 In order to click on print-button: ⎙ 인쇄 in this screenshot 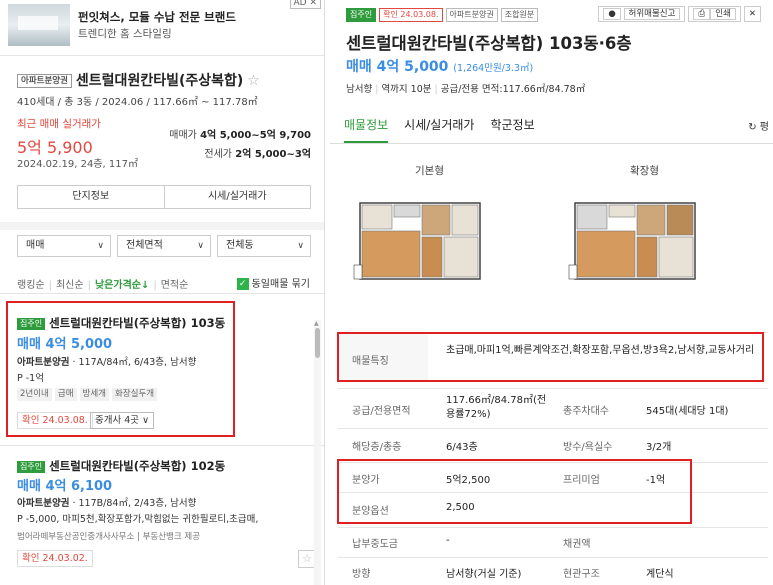, I will do `click(714, 14)`.